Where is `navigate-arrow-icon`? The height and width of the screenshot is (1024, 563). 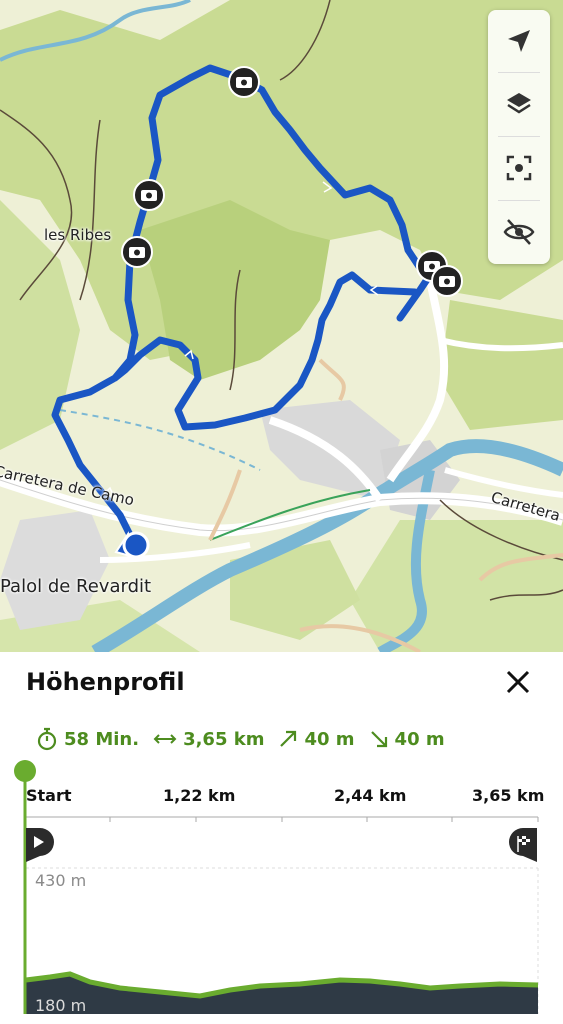
navigate-arrow-icon is located at coordinates (519, 41).